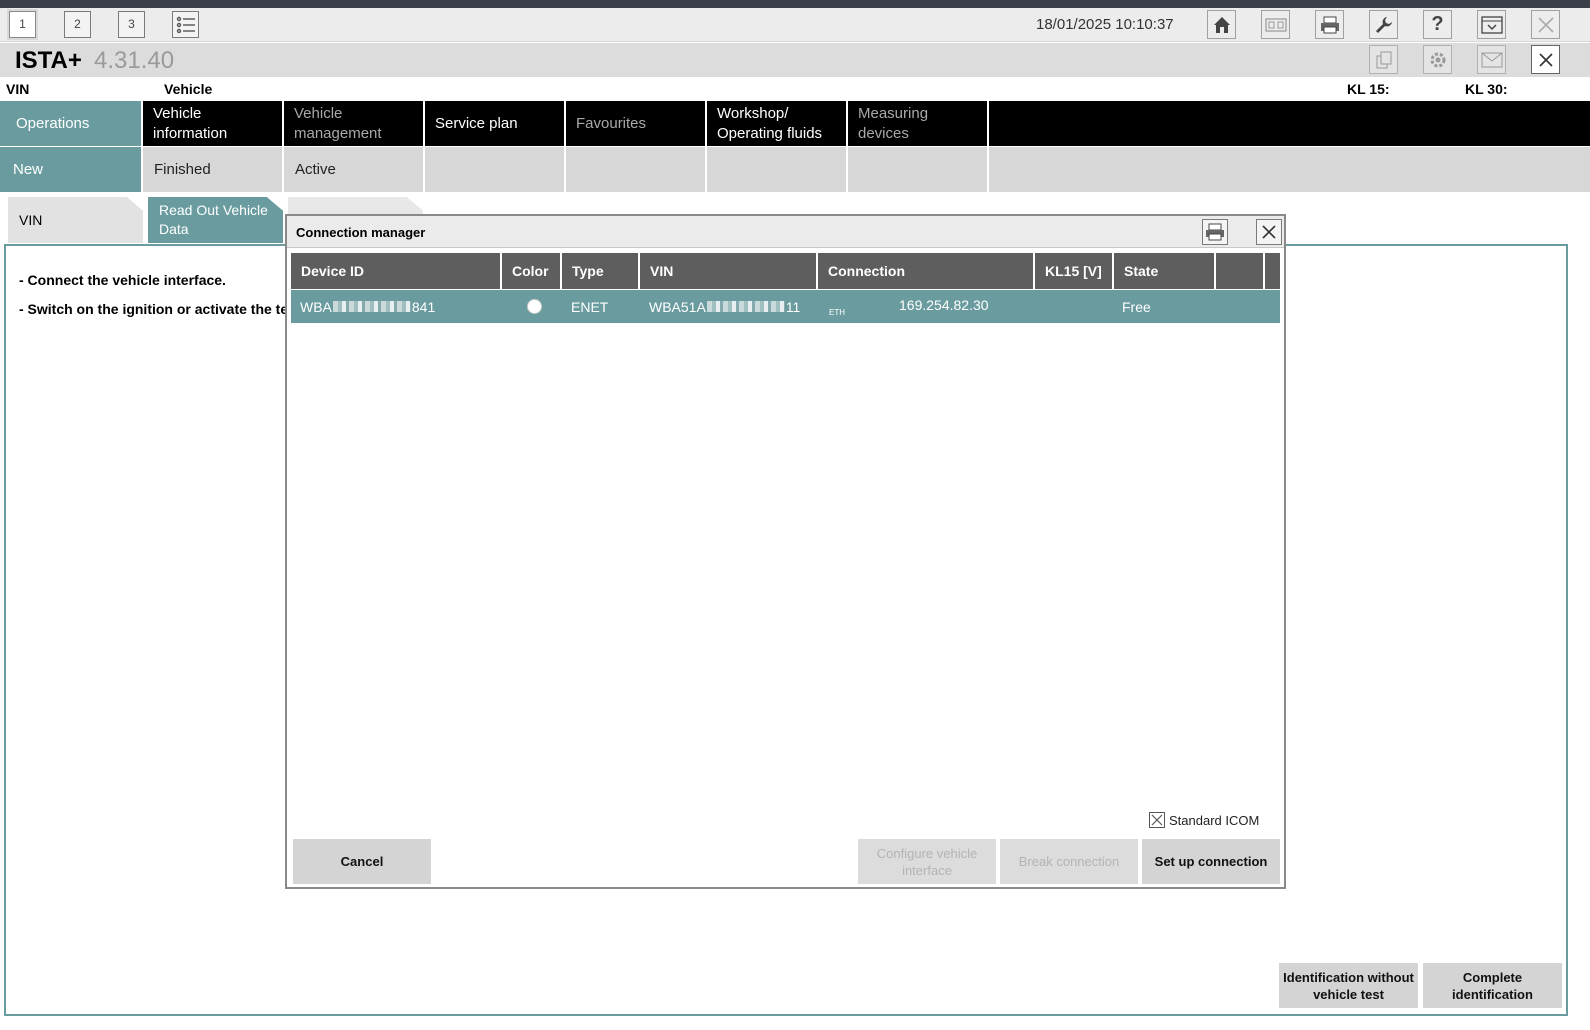  Describe the element at coordinates (122, 280) in the screenshot. I see `instruction-line: - Connect the vehicle interface.` at that location.